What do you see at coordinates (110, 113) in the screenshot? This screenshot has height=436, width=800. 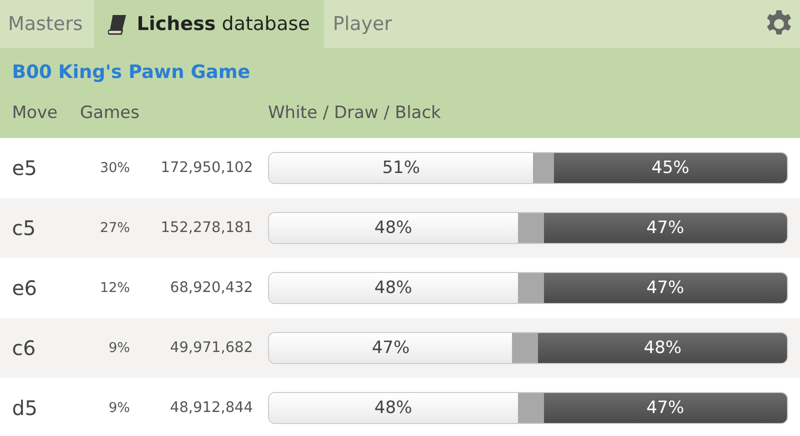 I see `column-header: Games` at bounding box center [110, 113].